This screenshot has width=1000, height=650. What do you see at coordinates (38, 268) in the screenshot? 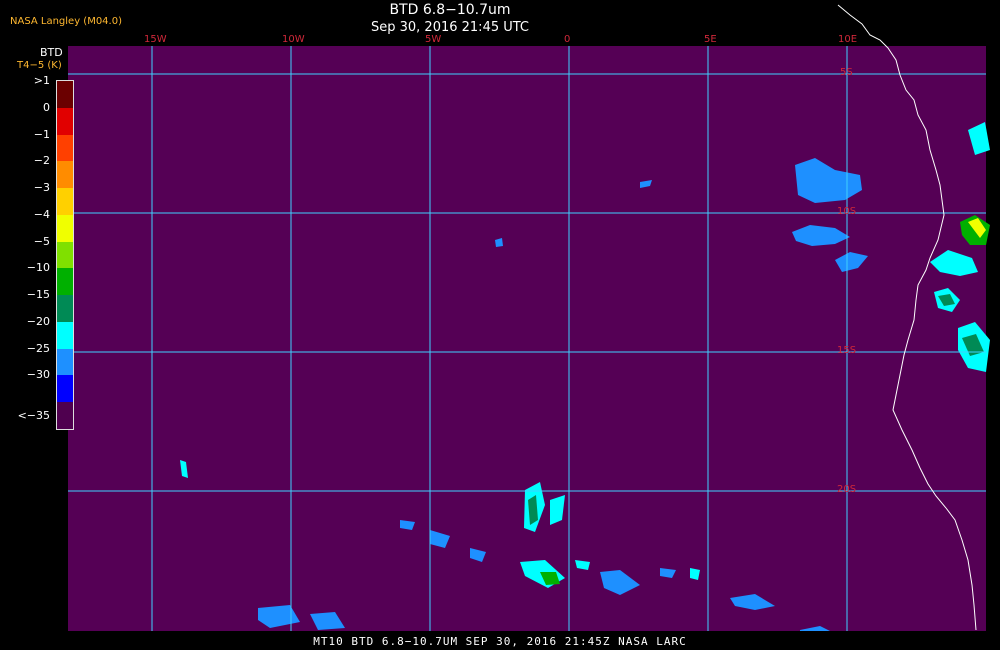
I see `colorbar-label: −10` at bounding box center [38, 268].